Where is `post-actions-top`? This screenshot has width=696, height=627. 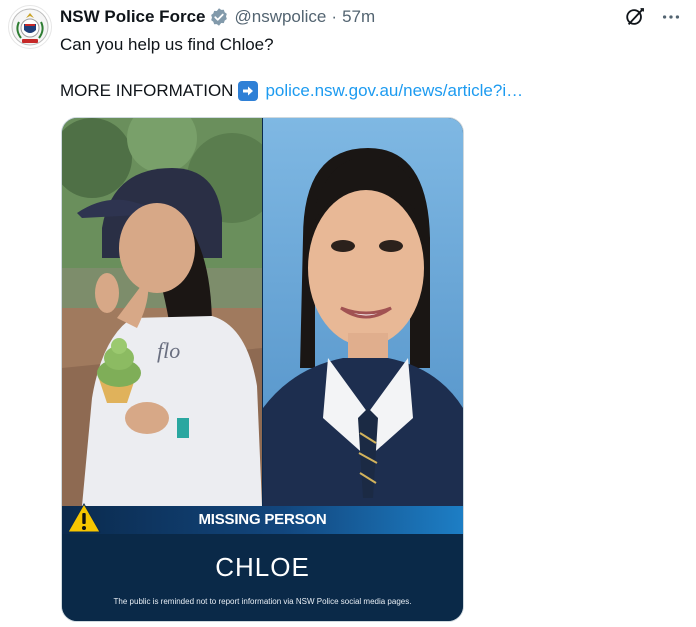
post-actions-top is located at coordinates (653, 17).